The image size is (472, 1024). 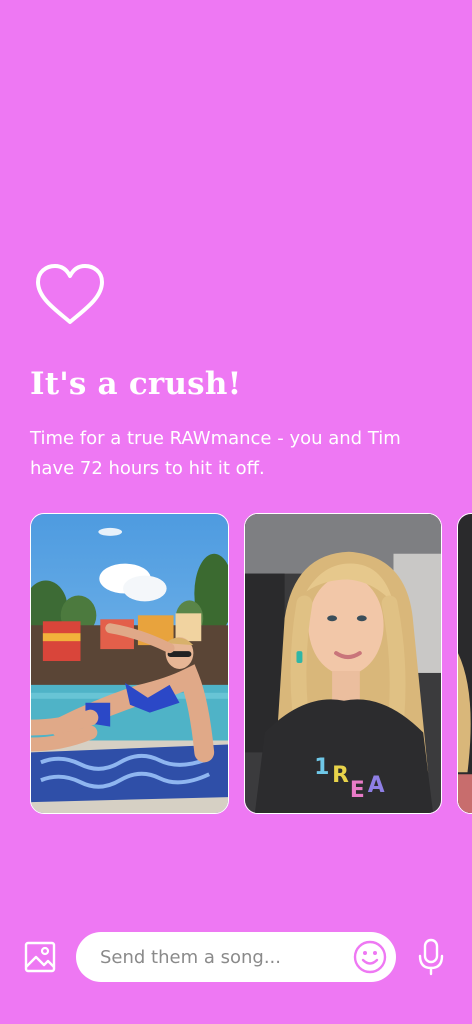 I want to click on photo-selfie-image: 1 R E A, so click(x=343, y=663).